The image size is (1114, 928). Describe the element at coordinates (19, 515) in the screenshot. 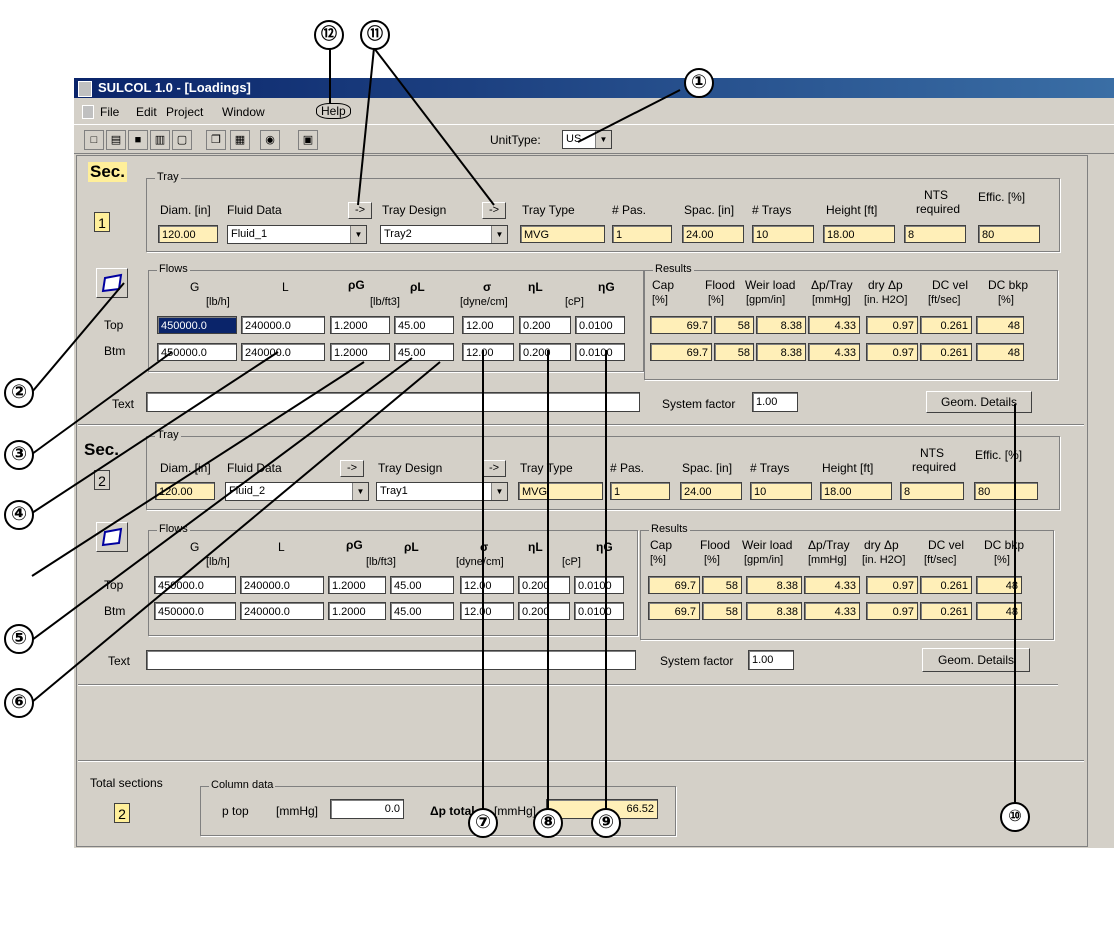

I see `callout-4: ④` at that location.